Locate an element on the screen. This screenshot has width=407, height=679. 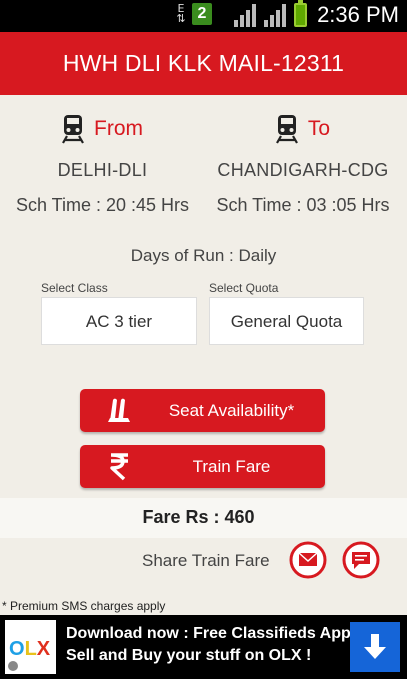
signal-icon-secondary is located at coordinates (275, 15).